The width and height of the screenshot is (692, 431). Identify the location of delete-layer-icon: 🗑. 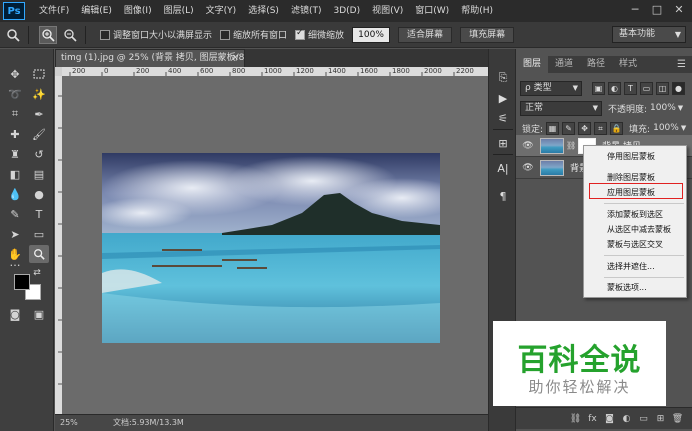
(677, 419).